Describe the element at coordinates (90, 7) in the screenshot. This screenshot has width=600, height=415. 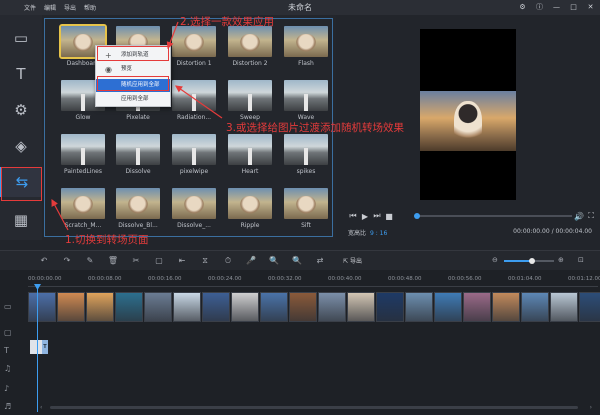
I see `menu-help: 帮助` at that location.